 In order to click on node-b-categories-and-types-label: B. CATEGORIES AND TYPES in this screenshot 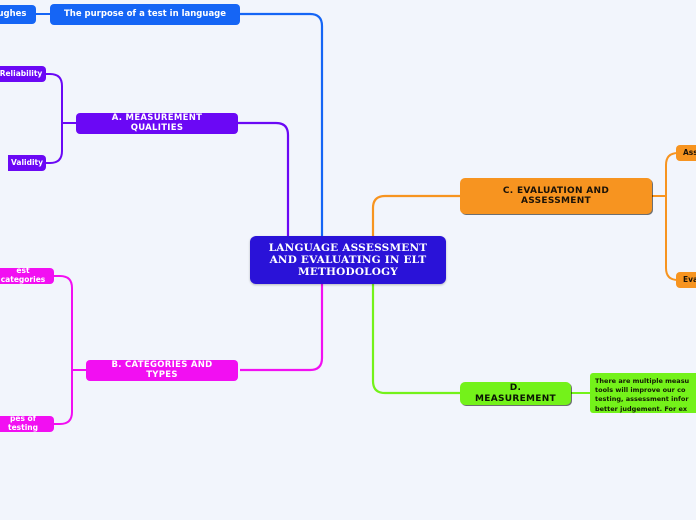, I will do `click(162, 369)`.